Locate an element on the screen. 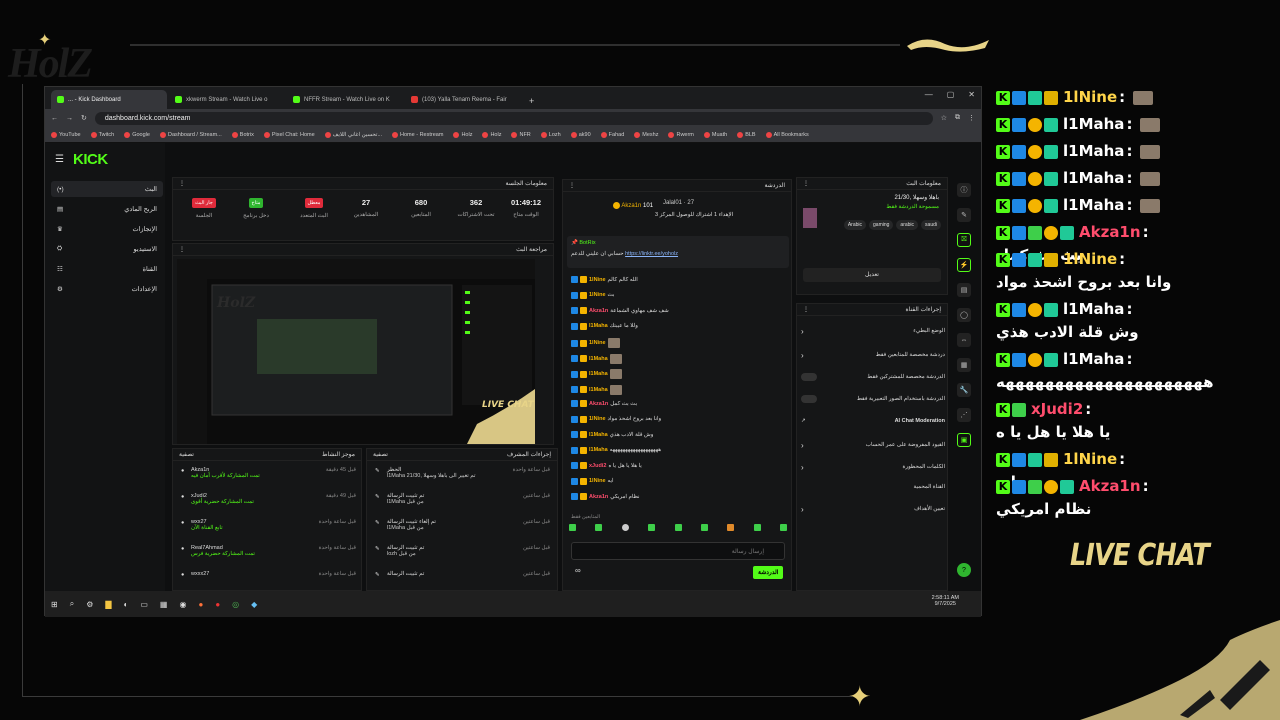 The image size is (1280, 720). stream-preview-video: LIVE CHAT HolZ is located at coordinates (357, 351).